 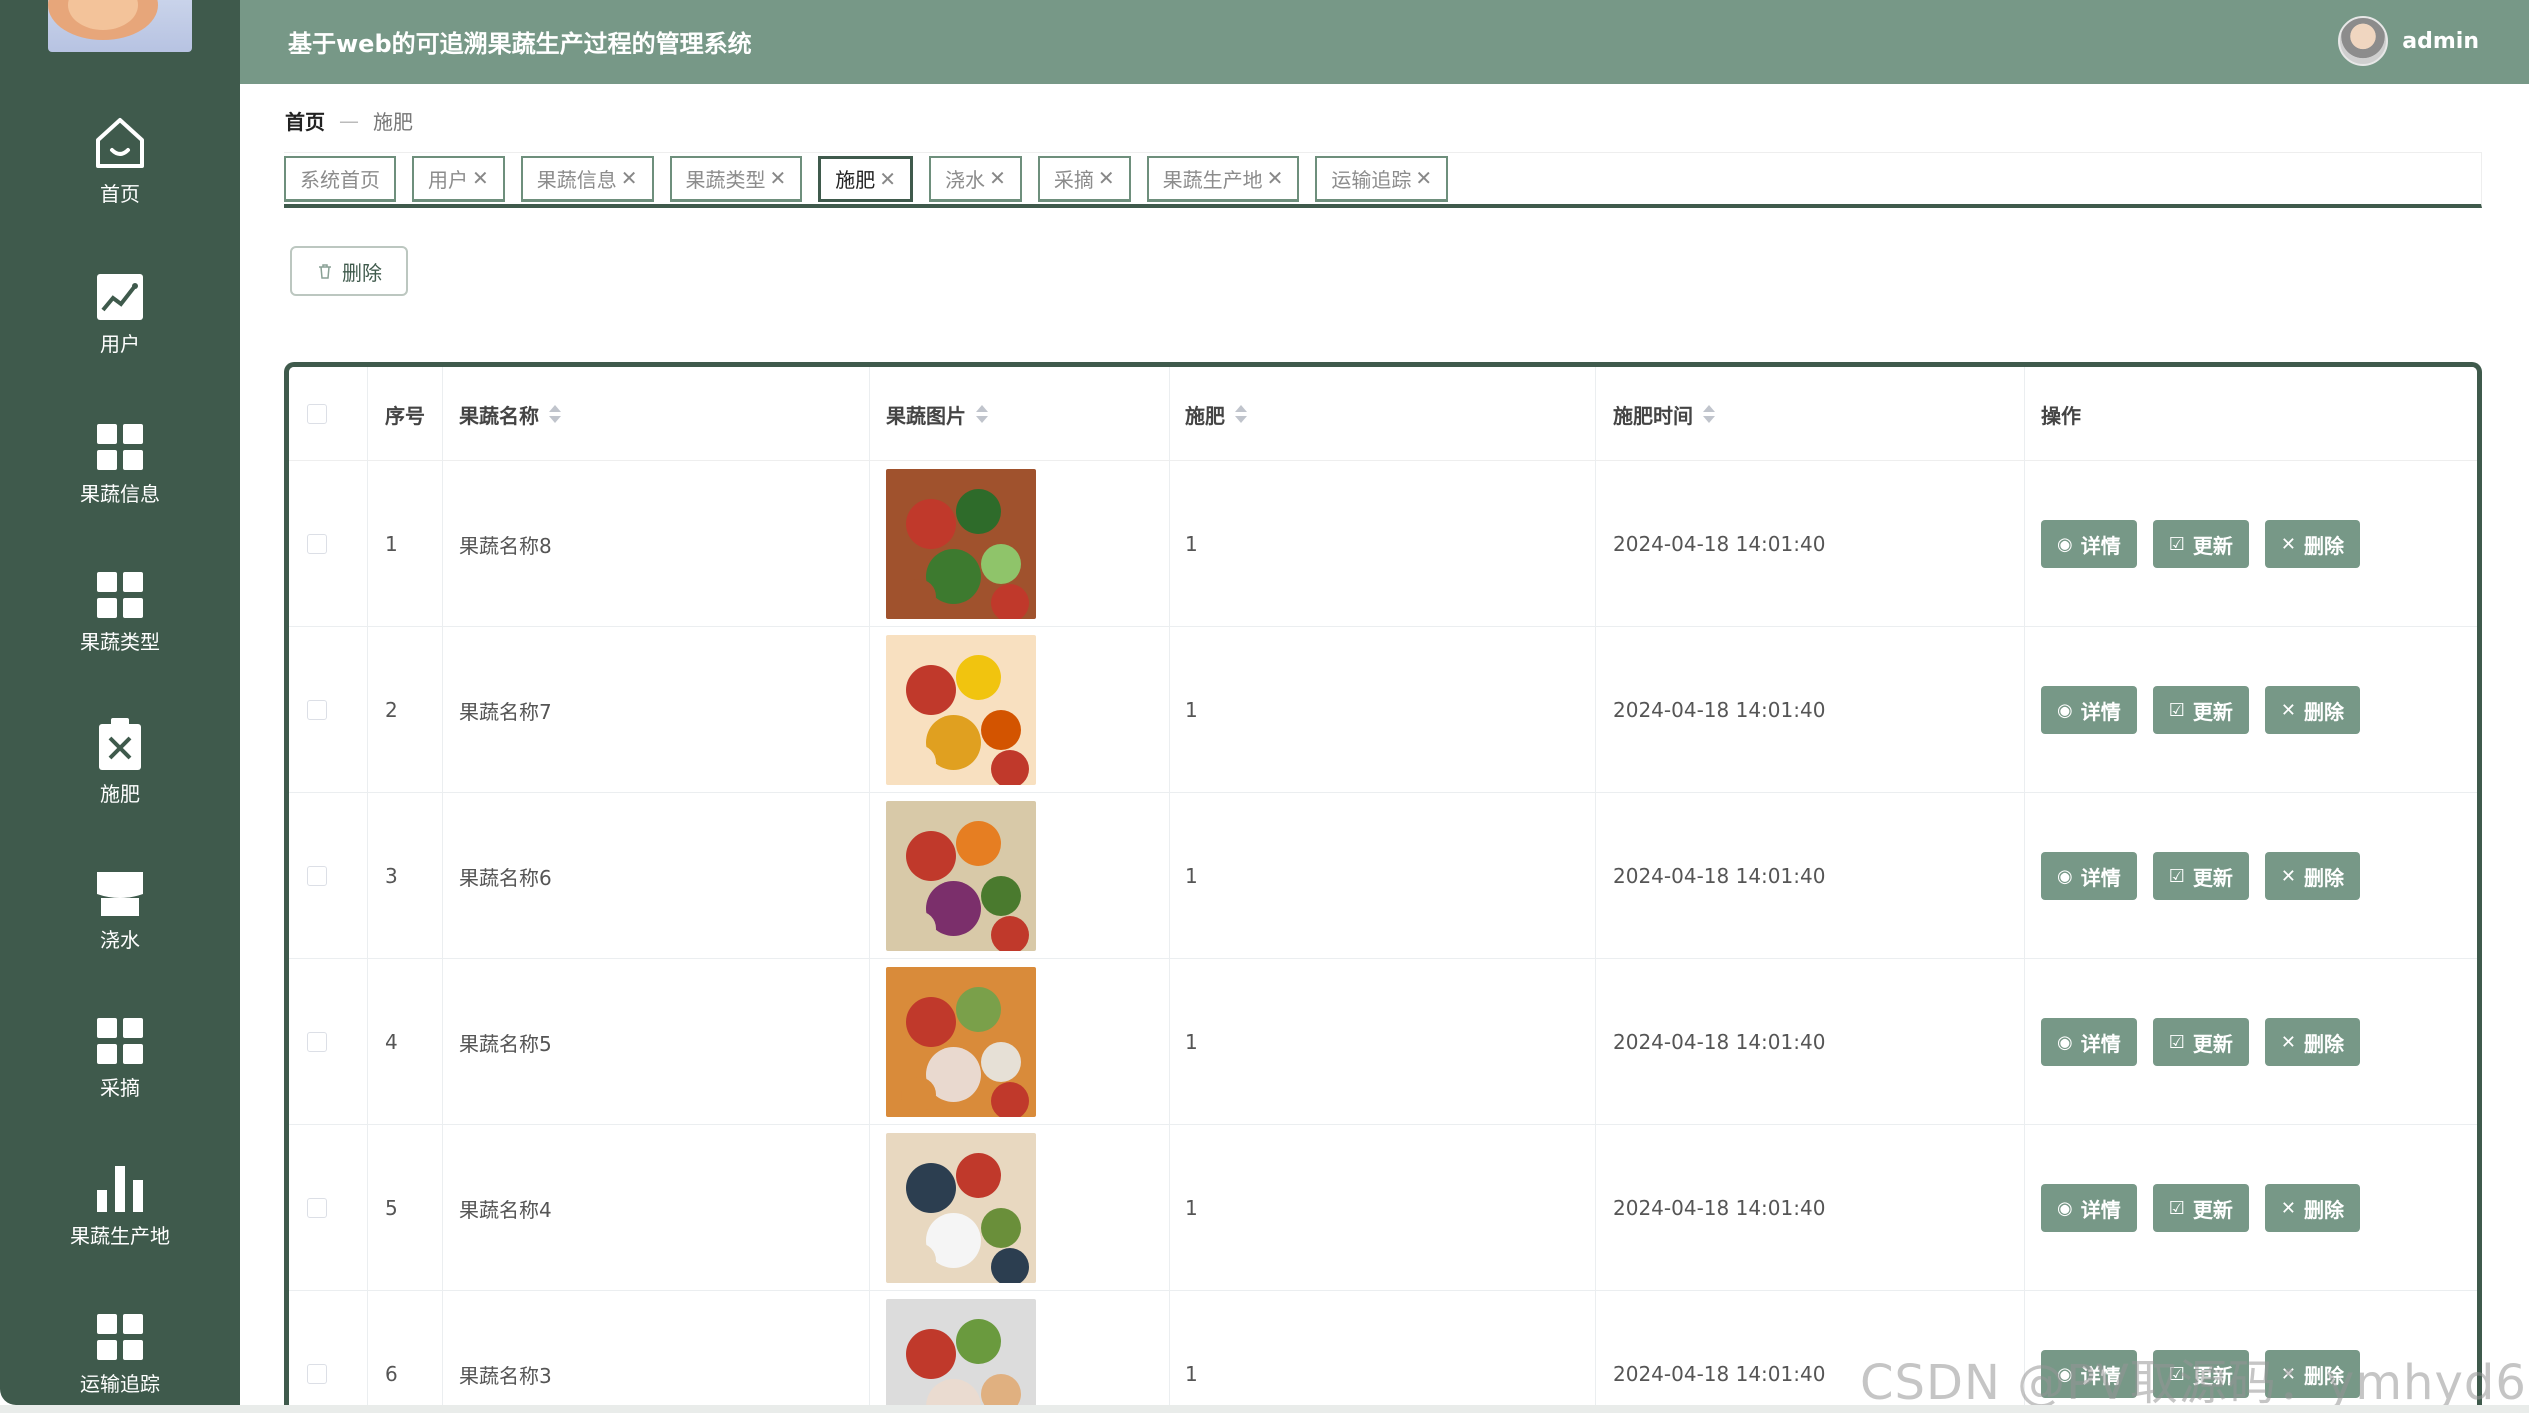 What do you see at coordinates (855, 180) in the screenshot?
I see `tab-label: 施肥` at bounding box center [855, 180].